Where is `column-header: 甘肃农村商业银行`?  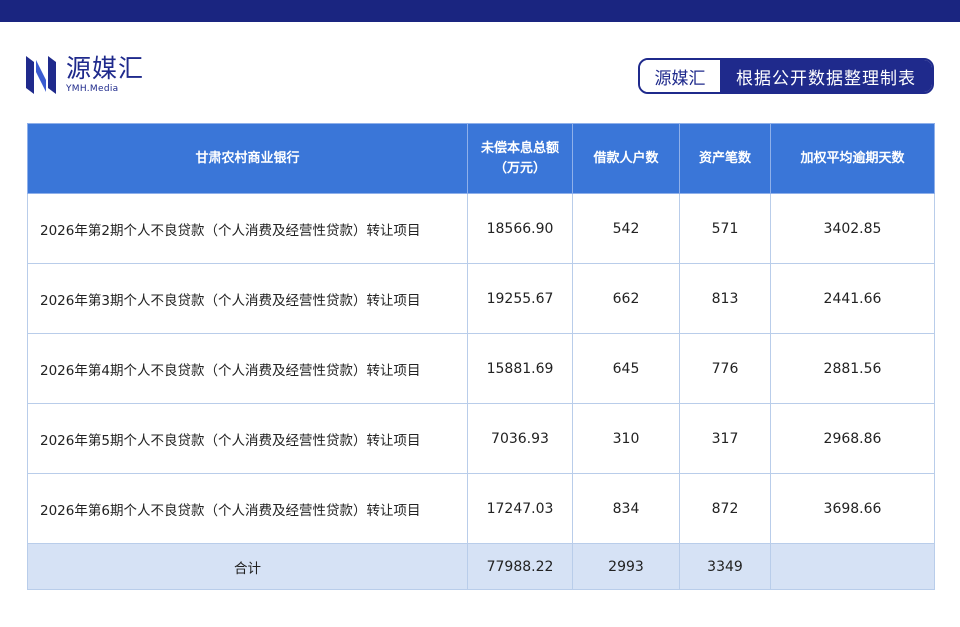 column-header: 甘肃农村商业银行 is located at coordinates (247, 158).